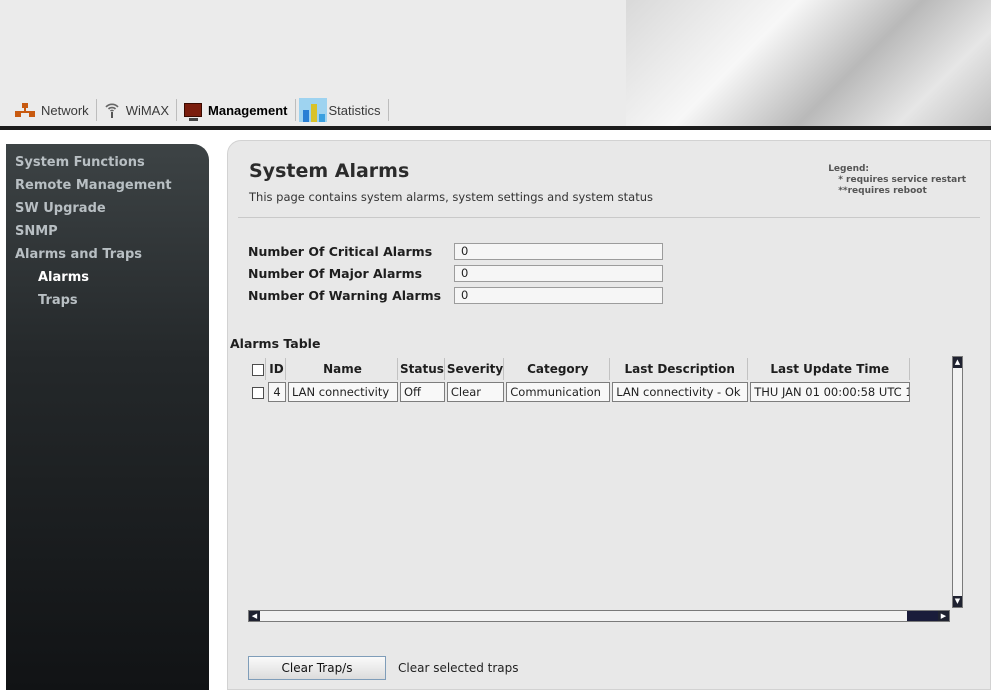  What do you see at coordinates (312, 110) in the screenshot?
I see `statistics-icon` at bounding box center [312, 110].